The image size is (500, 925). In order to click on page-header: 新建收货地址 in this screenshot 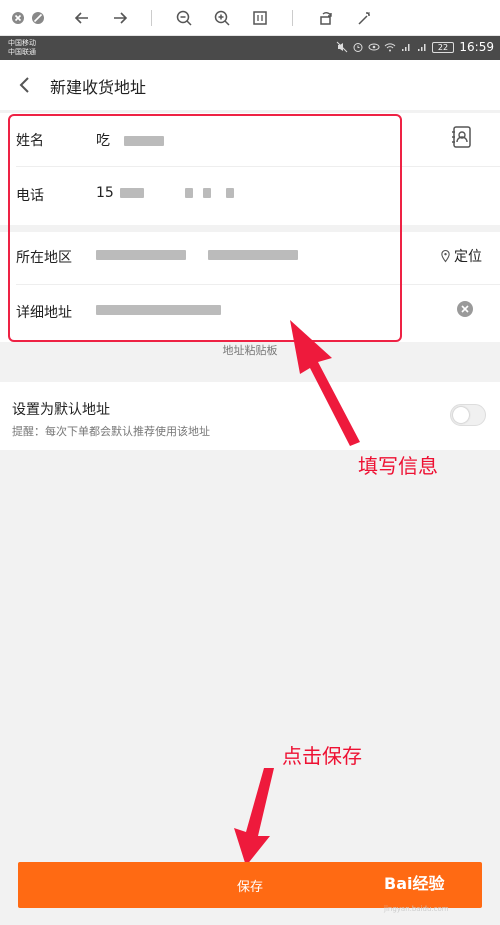, I will do `click(250, 85)`.